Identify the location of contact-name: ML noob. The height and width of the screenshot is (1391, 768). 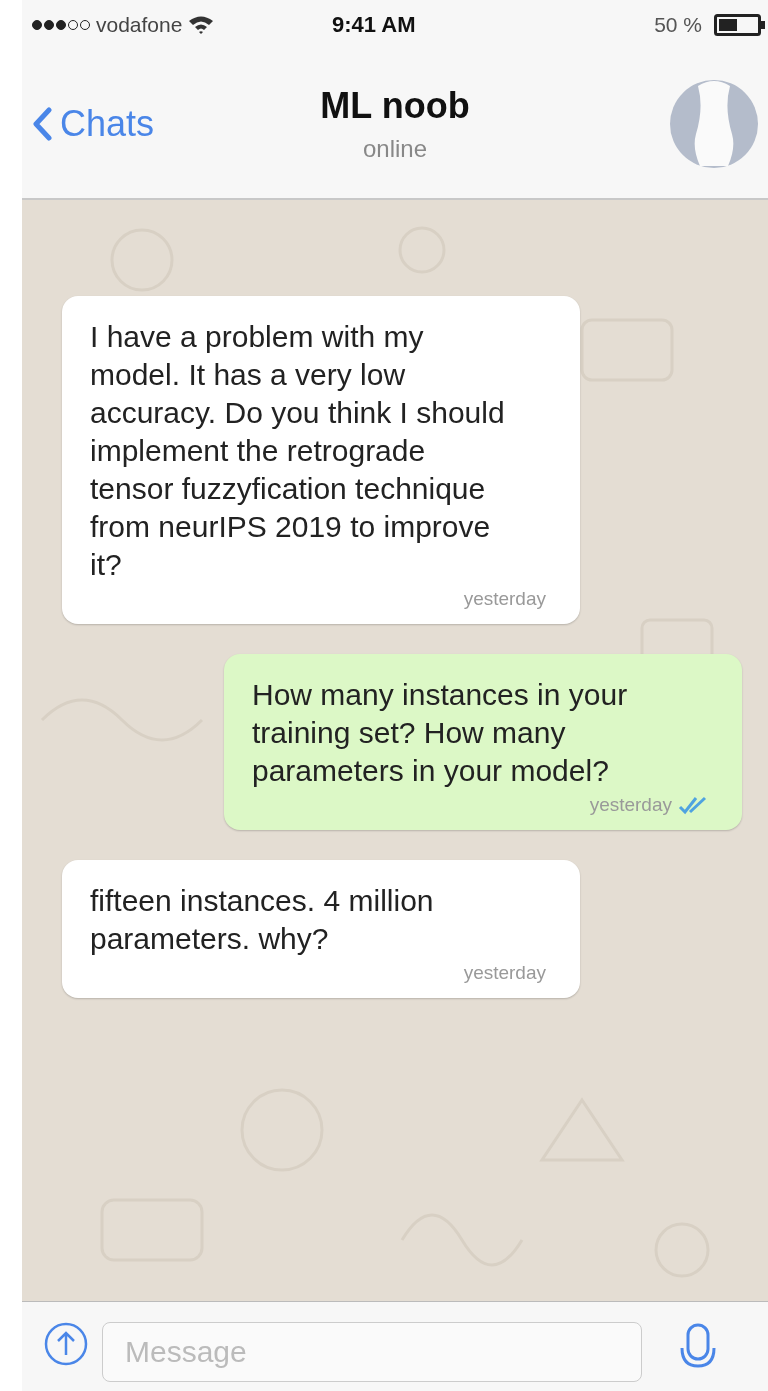
(395, 106).